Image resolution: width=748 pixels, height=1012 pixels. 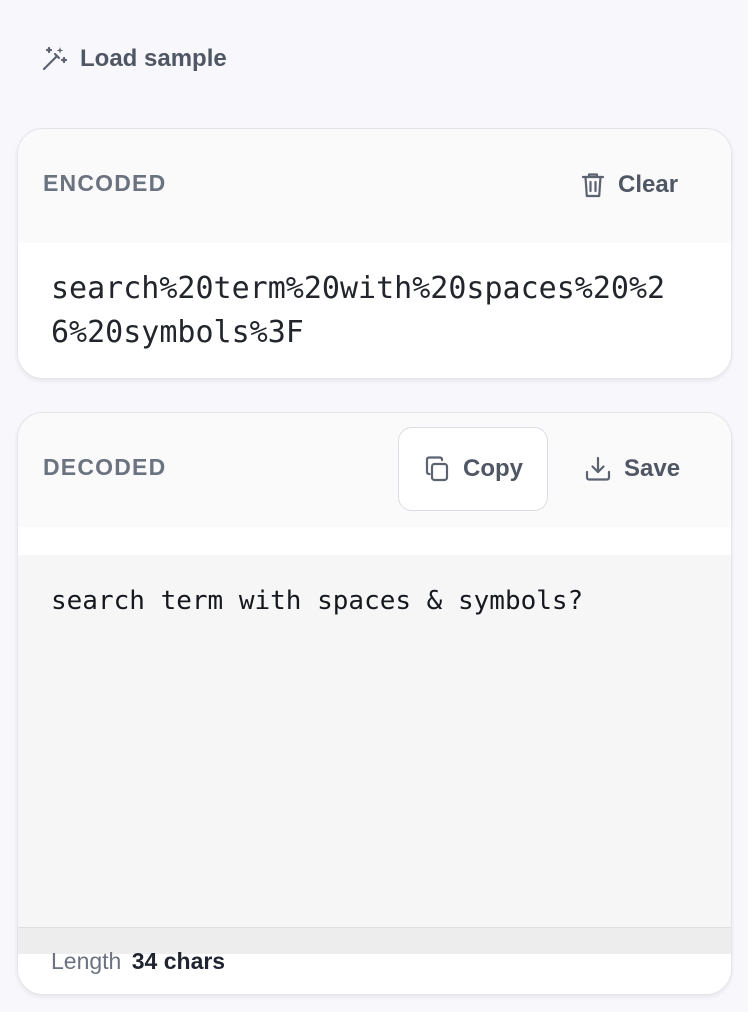 I want to click on load-sample-label: Load sample, so click(x=153, y=58).